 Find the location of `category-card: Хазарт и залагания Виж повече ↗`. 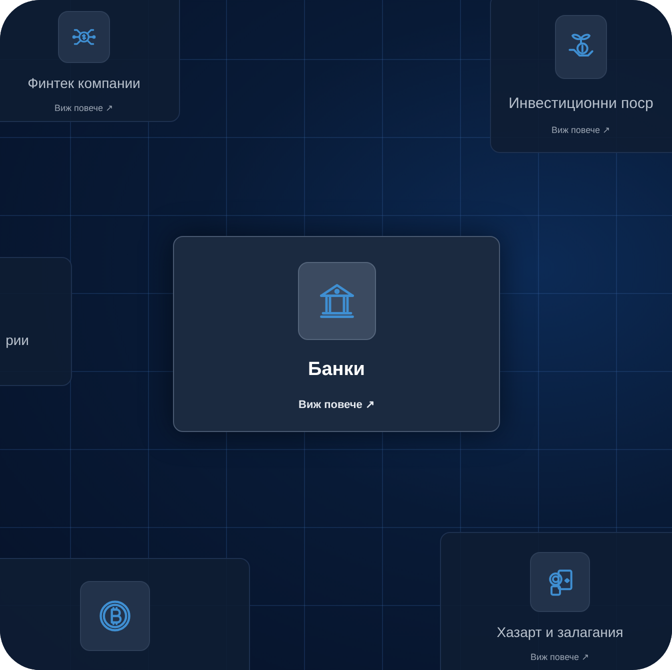

category-card: Хазарт и залагания Виж повече ↗ is located at coordinates (556, 601).